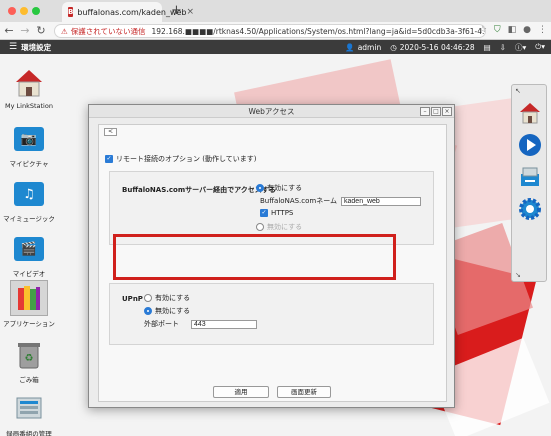 This screenshot has width=551, height=436. I want to click on maximize-window-icon, so click(36, 11).